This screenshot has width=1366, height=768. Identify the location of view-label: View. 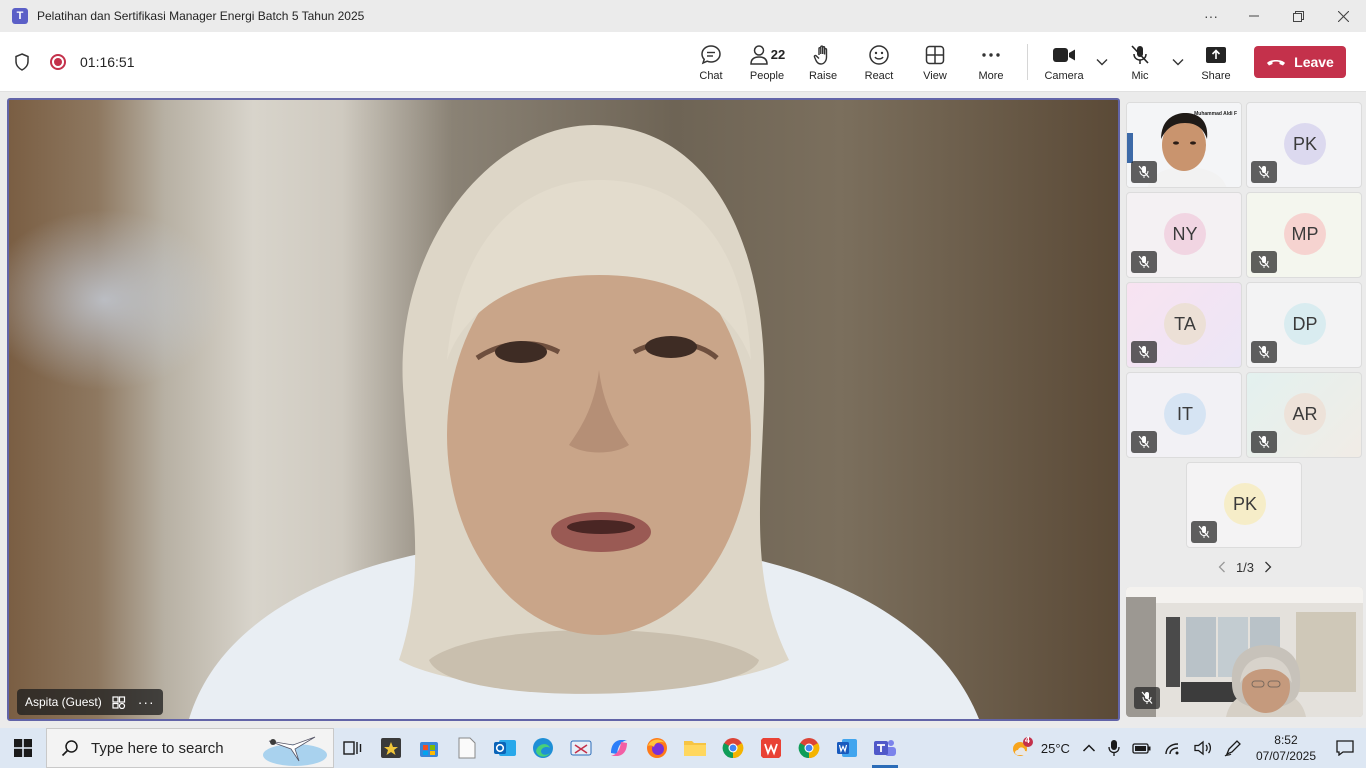
(935, 75).